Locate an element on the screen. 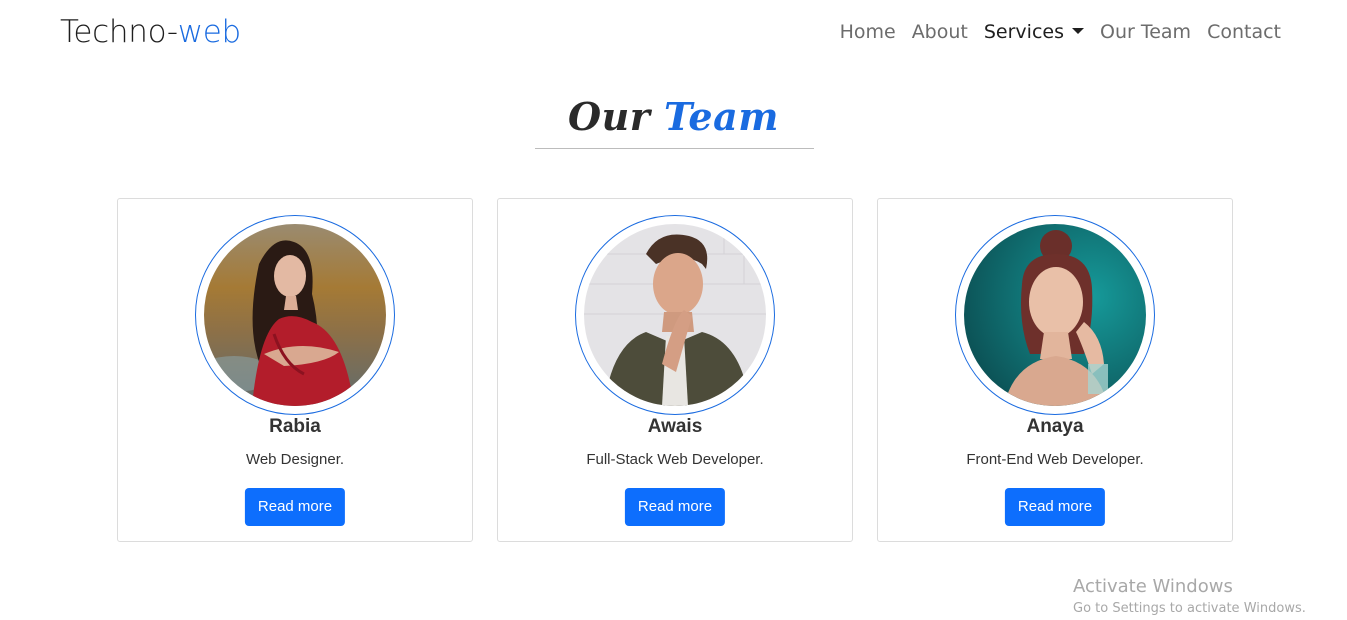 The height and width of the screenshot is (620, 1347). team-card: Rabia Web Designer. Read more is located at coordinates (295, 370).